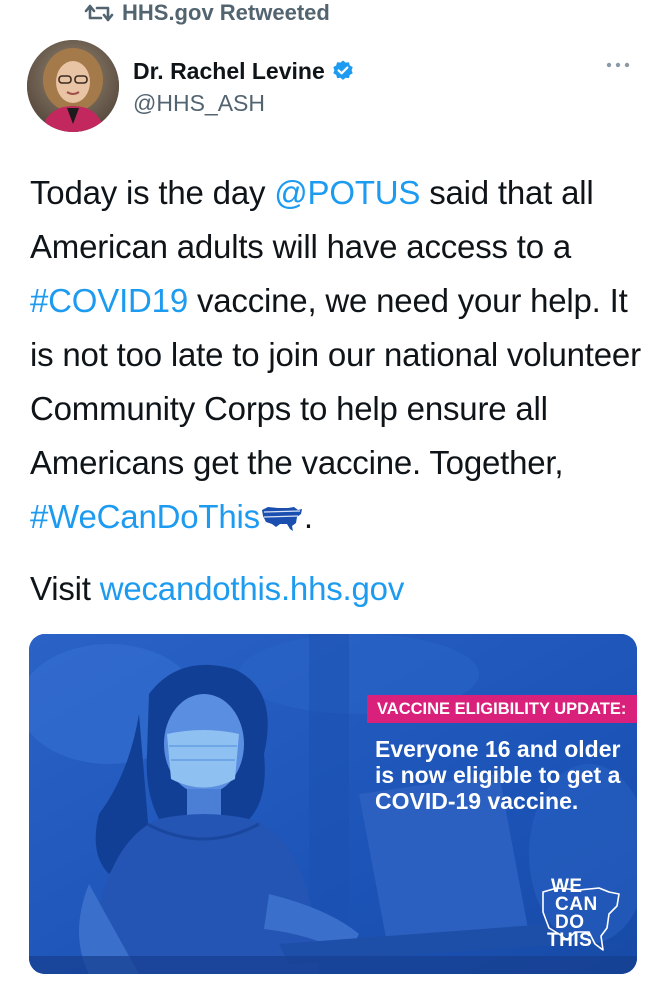 This screenshot has width=668, height=983. I want to click on retweet-context: HHS.gov Retweeted, so click(207, 13).